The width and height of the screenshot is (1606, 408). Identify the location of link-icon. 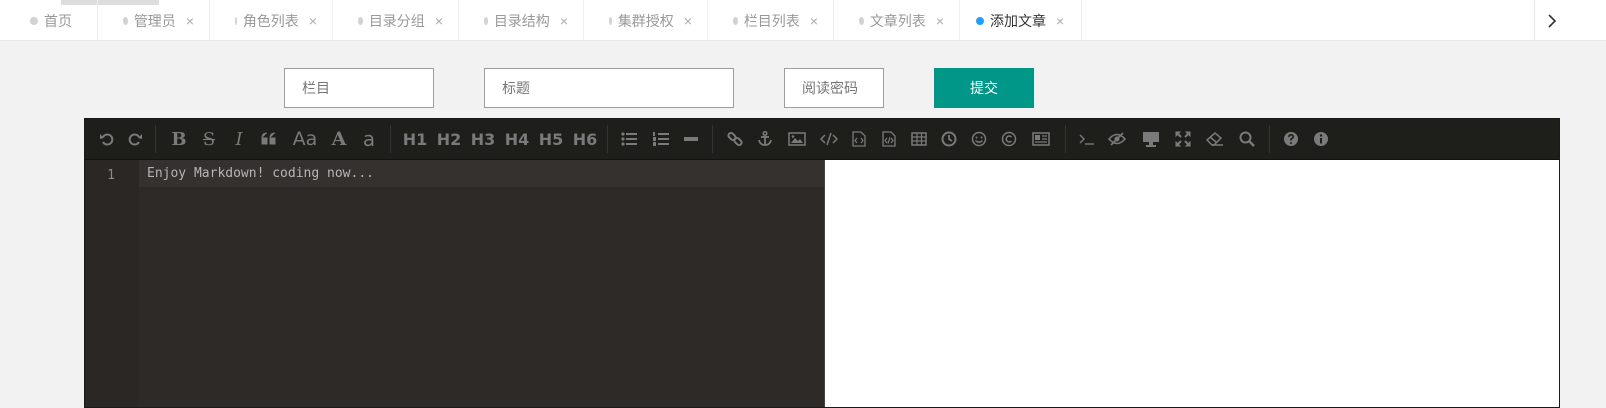
(735, 139).